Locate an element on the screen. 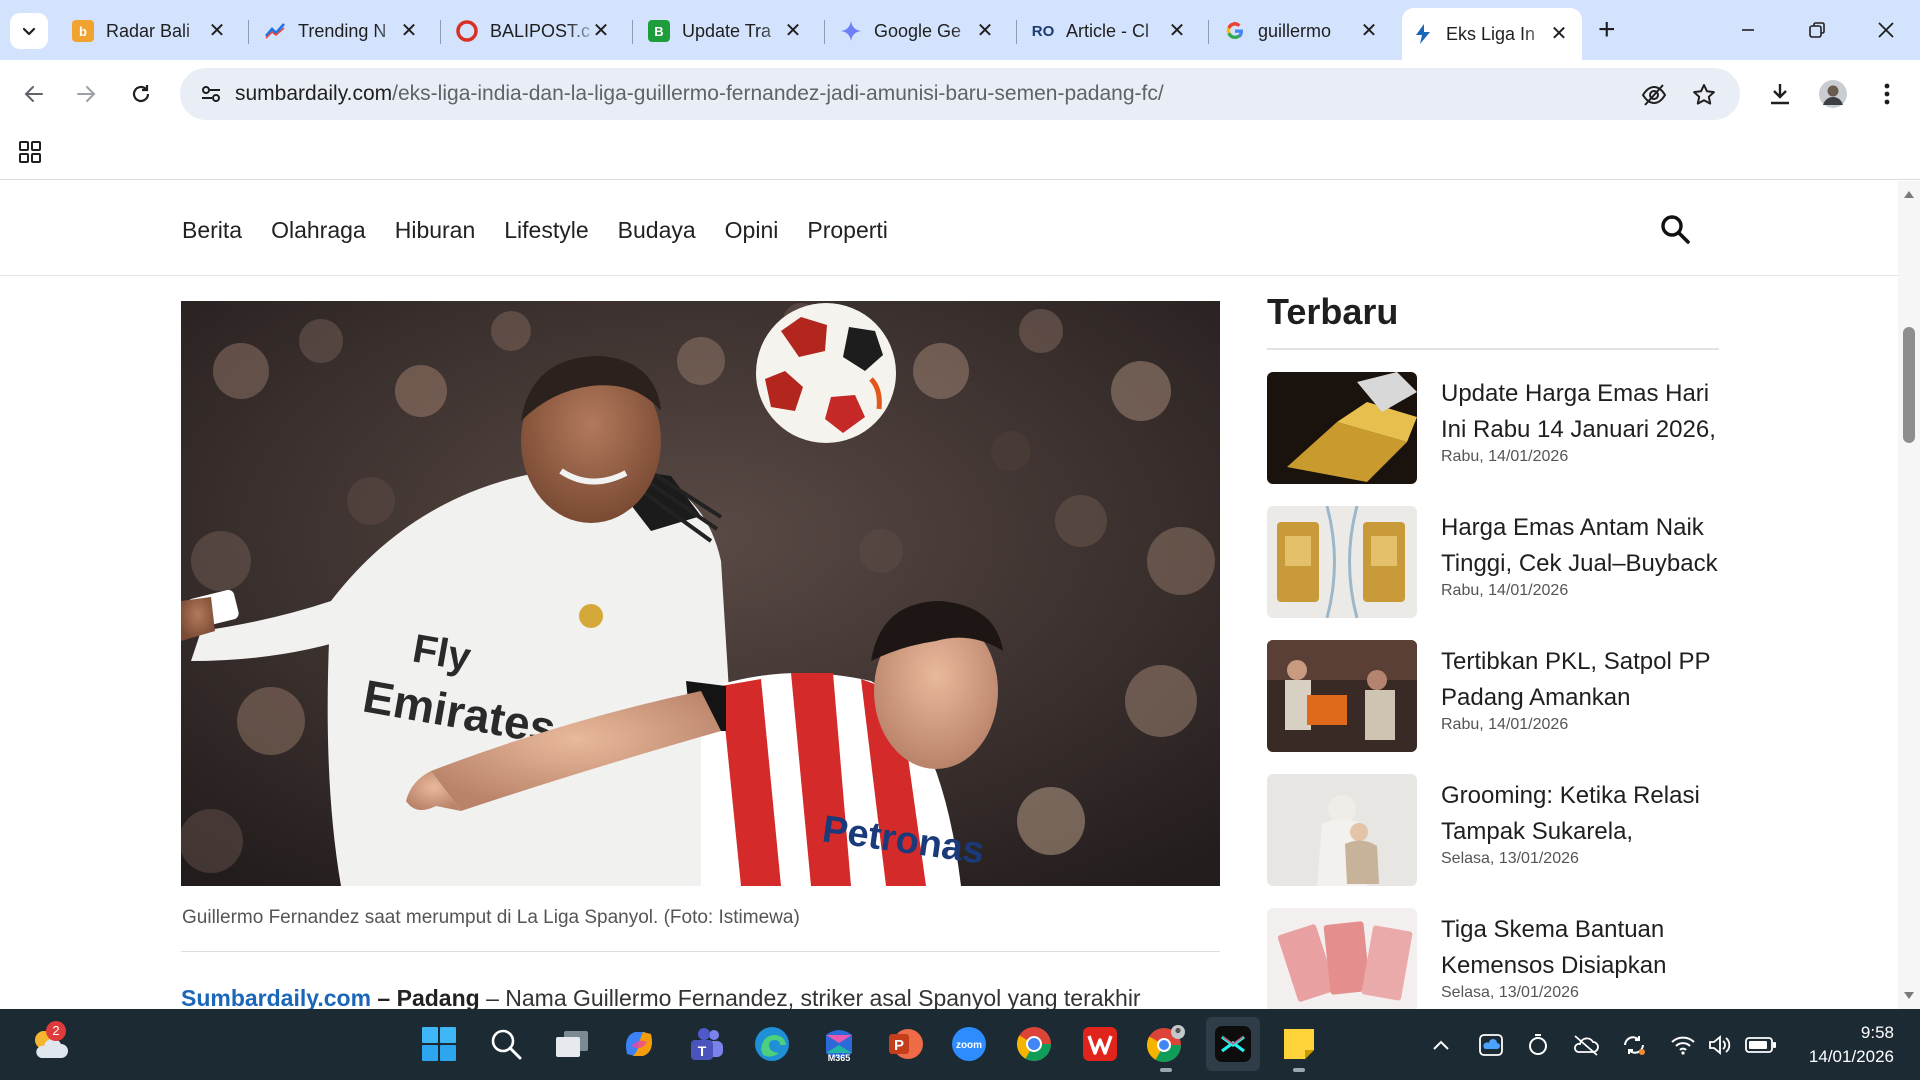 The image size is (1920, 1080). security-tray is located at coordinates (1538, 1045).